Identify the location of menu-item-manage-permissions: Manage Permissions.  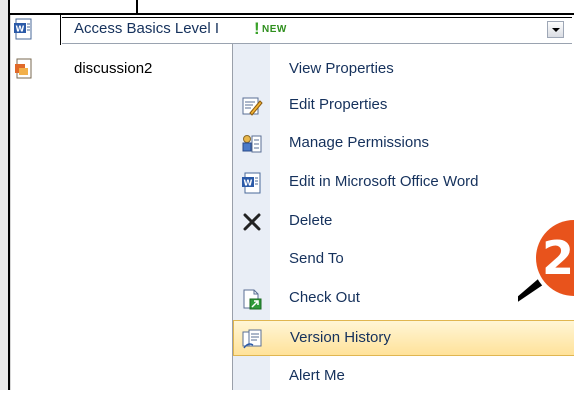
(403, 144).